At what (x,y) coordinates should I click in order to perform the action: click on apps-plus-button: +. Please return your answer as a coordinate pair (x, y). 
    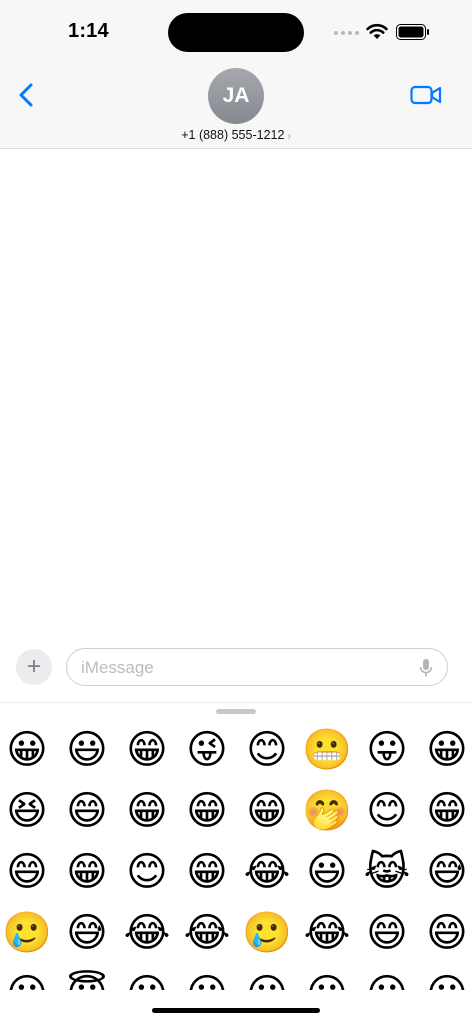
    Looking at the image, I should click on (34, 667).